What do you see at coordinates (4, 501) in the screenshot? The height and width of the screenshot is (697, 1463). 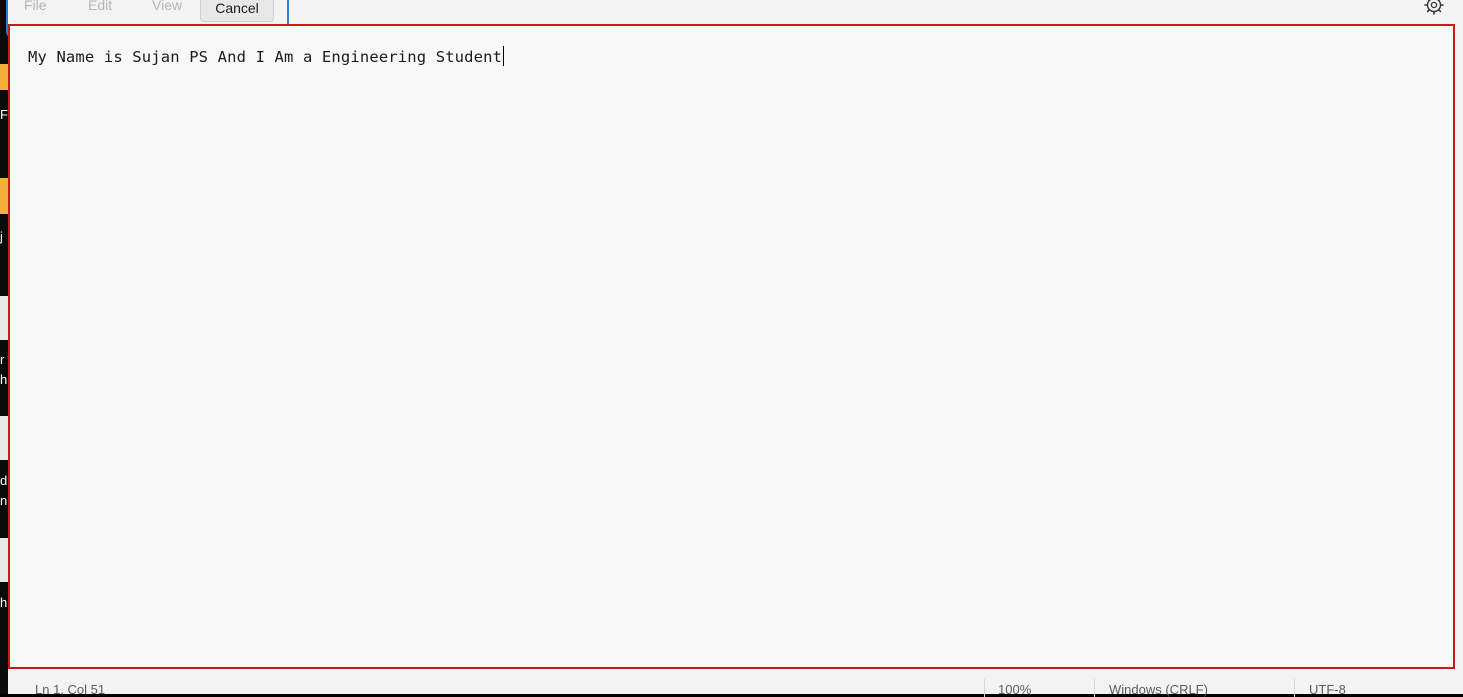 I see `desktop-label: n` at bounding box center [4, 501].